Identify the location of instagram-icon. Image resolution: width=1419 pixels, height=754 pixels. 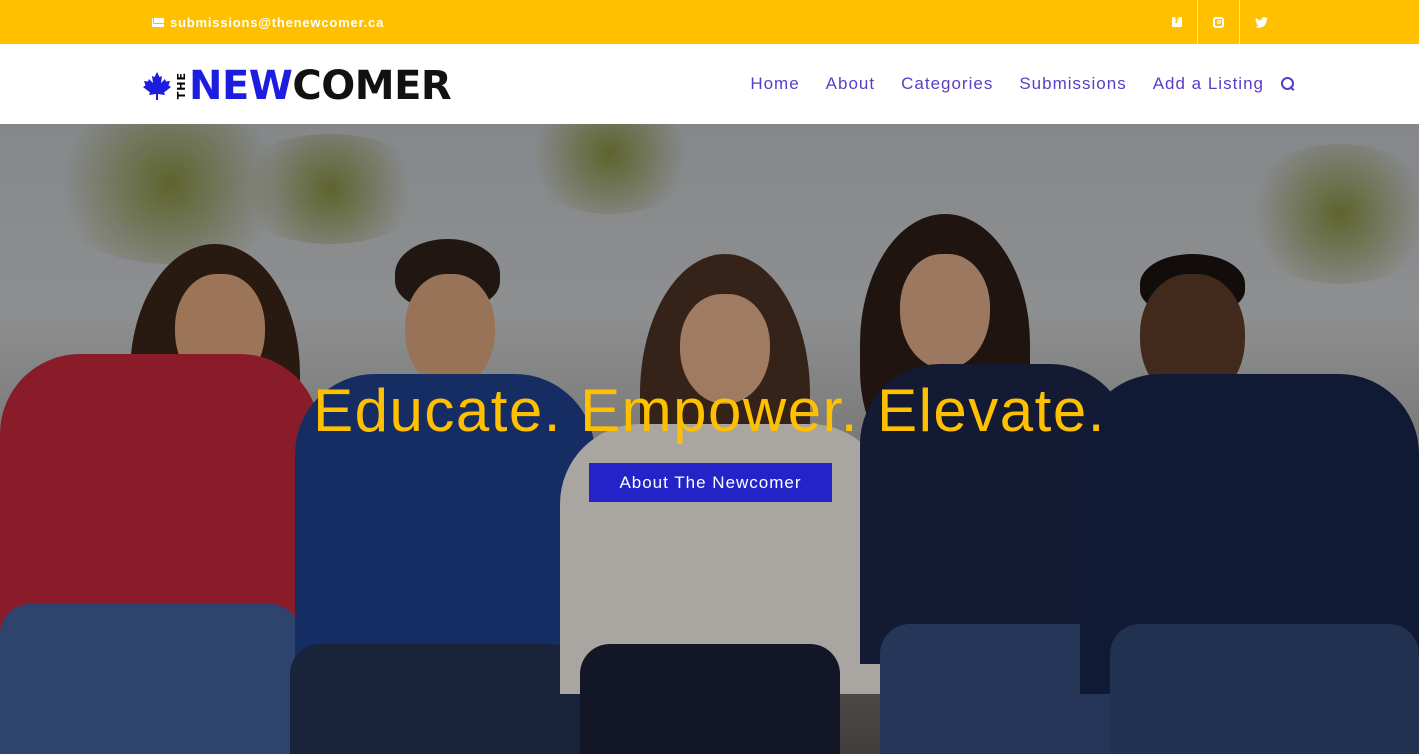
(1218, 22).